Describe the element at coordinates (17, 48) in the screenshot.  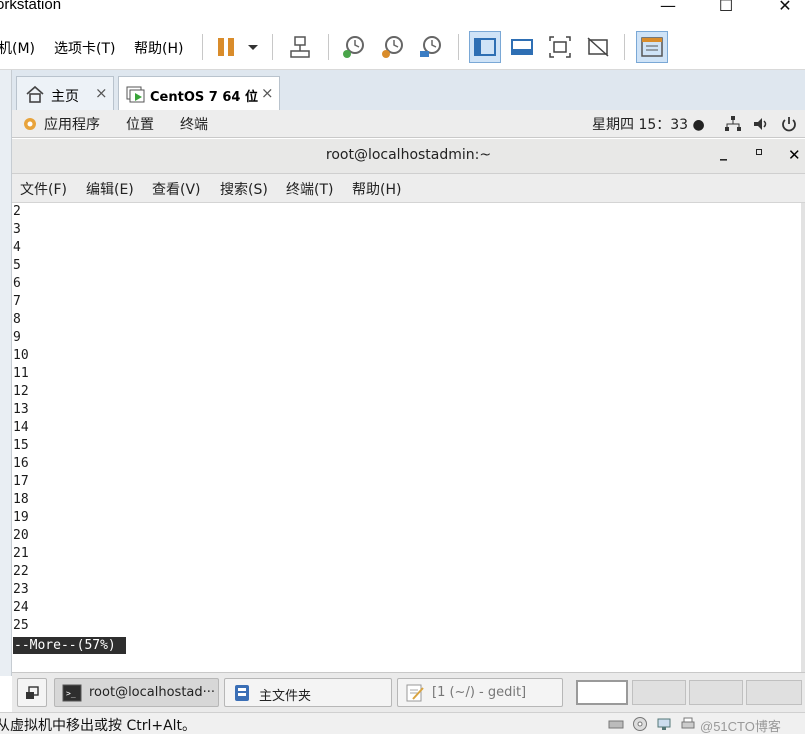
I see `menu-vm: 机(M)` at that location.